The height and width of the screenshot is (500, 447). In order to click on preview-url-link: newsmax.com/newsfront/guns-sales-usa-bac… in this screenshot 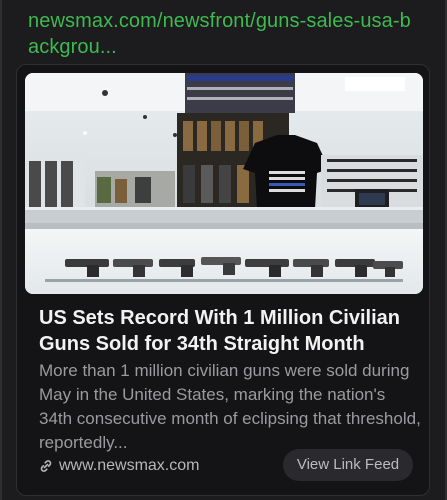, I will do `click(223, 34)`.